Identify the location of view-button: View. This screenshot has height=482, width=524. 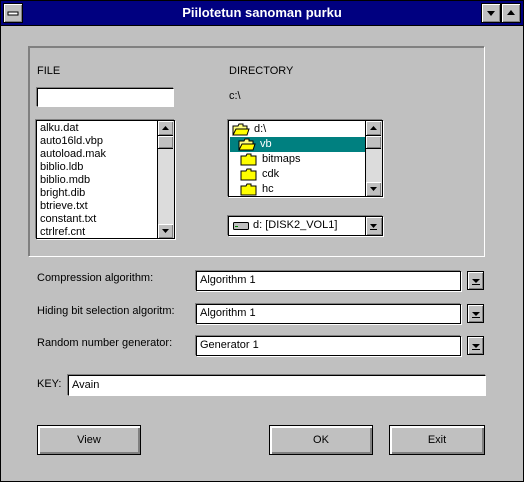
(89, 440).